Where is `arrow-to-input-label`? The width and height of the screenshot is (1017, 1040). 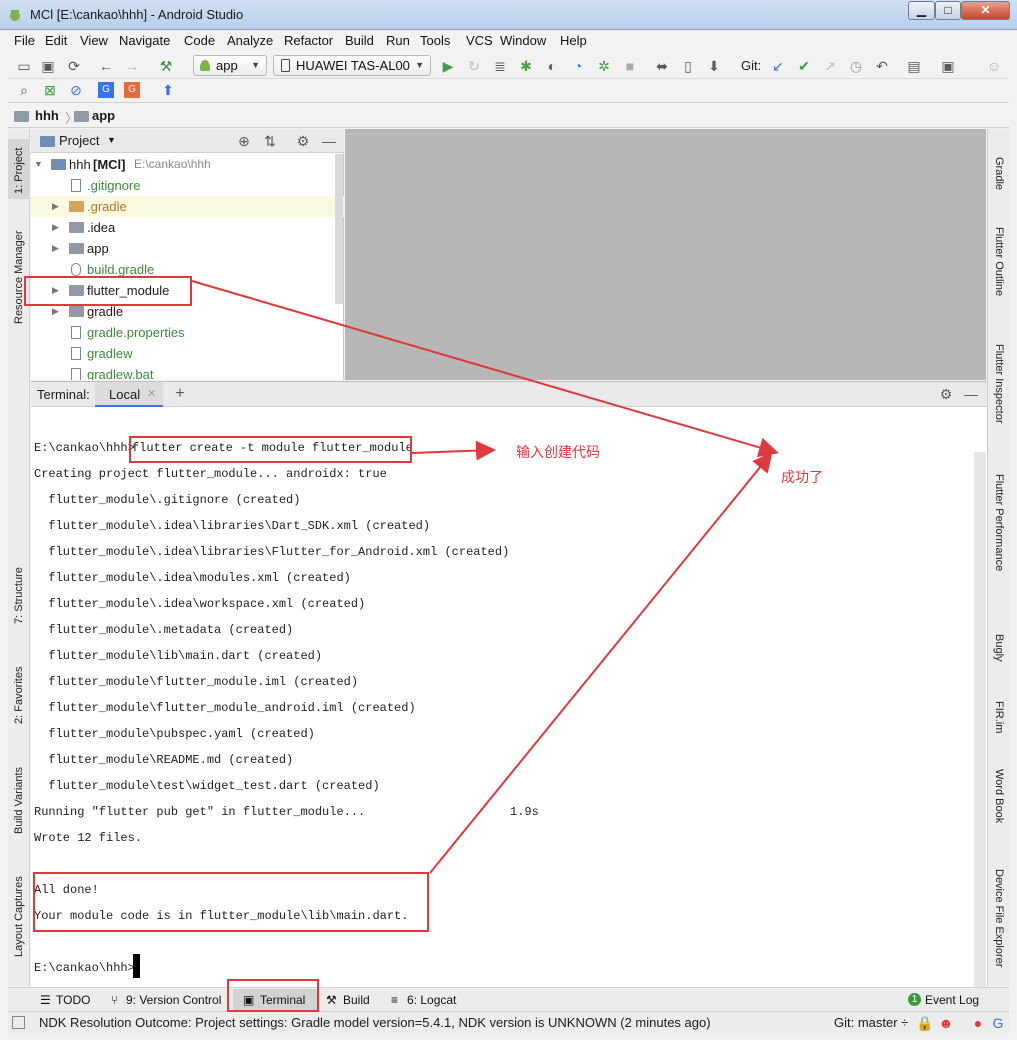 arrow-to-input-label is located at coordinates (453, 450).